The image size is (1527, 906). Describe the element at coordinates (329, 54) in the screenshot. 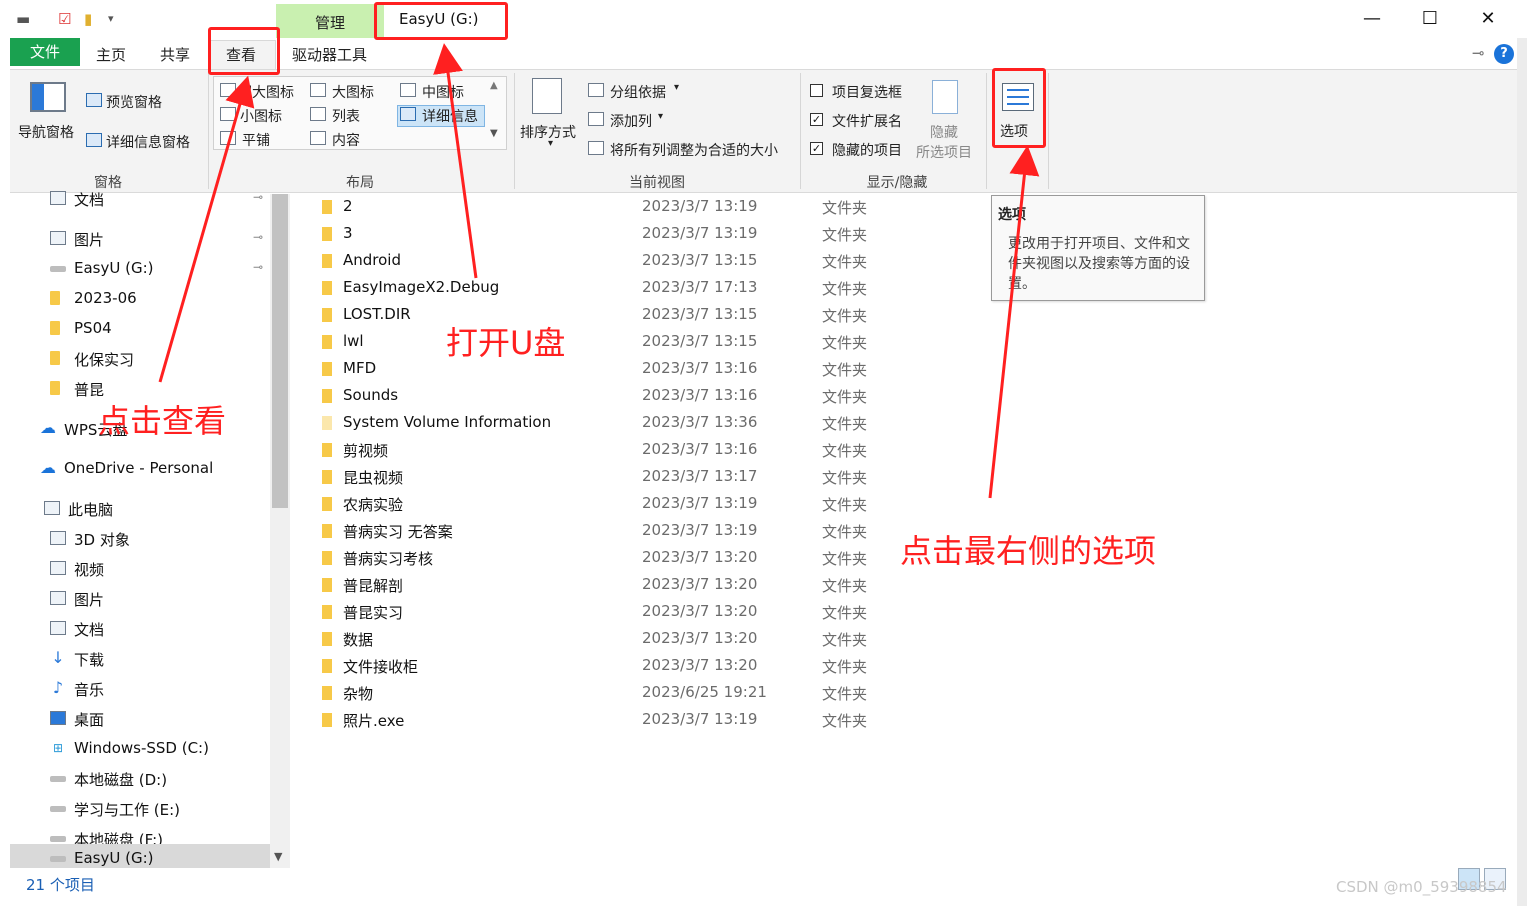

I see `tab-drive-tools: 驱动器工具` at that location.